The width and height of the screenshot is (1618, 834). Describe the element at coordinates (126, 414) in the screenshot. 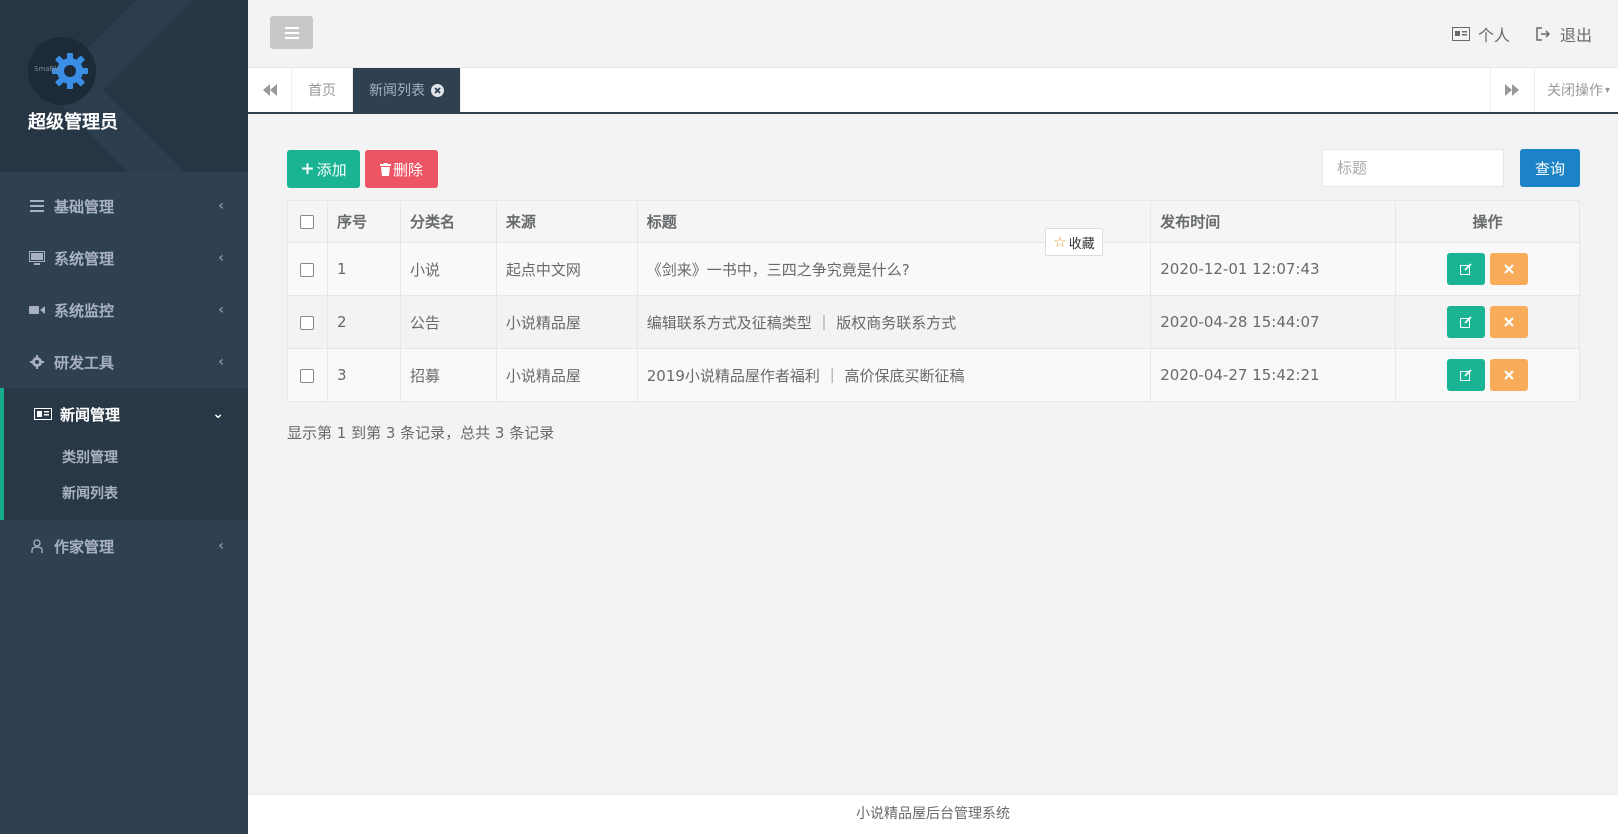

I see `menu-item-news: 新闻管理 ⌄` at that location.